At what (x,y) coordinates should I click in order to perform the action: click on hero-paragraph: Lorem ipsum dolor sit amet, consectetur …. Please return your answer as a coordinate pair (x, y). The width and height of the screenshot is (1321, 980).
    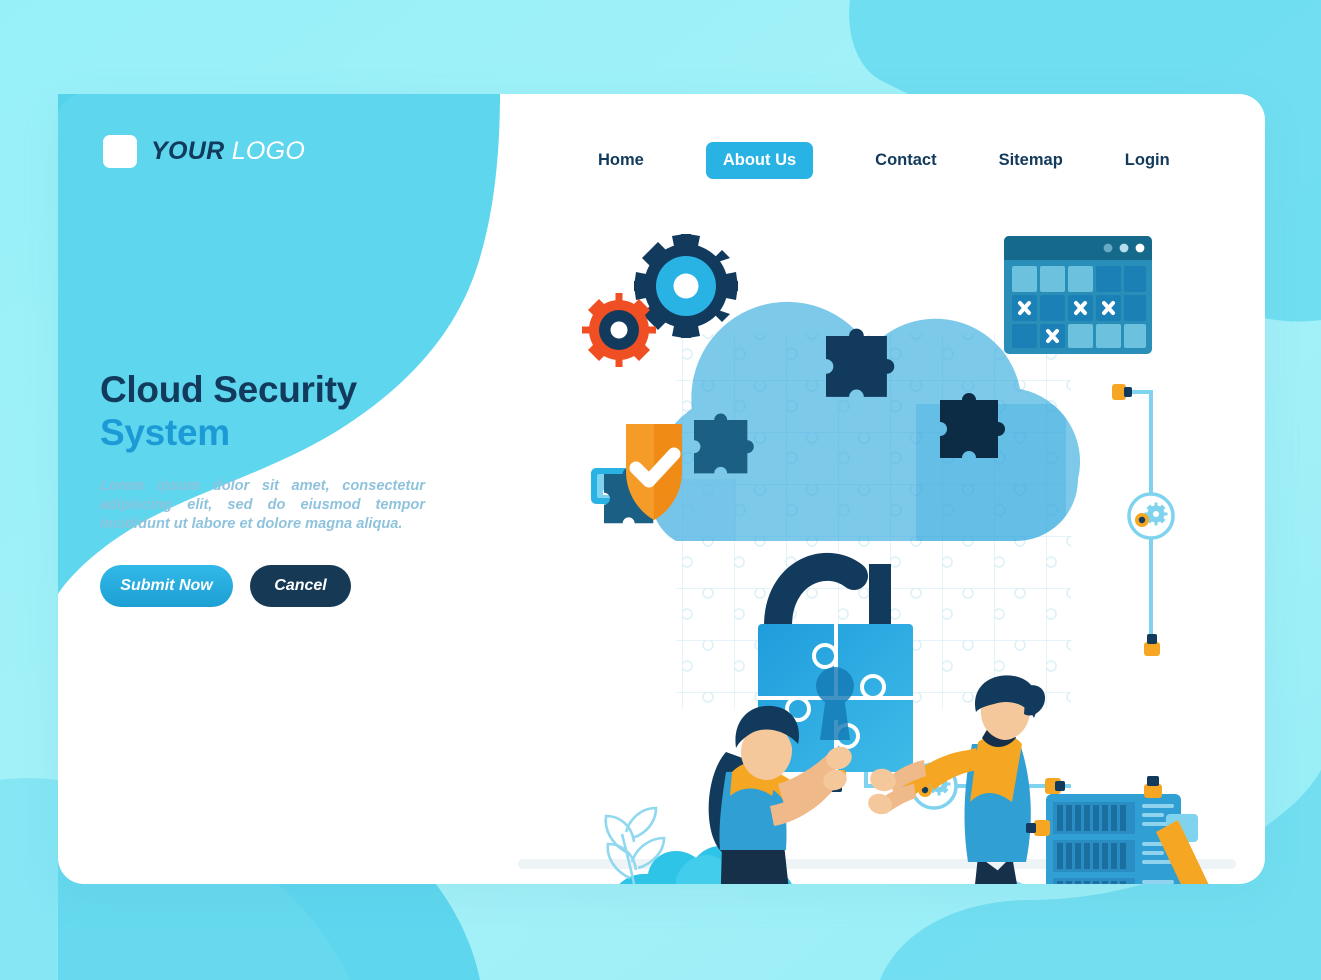
    Looking at the image, I should click on (262, 505).